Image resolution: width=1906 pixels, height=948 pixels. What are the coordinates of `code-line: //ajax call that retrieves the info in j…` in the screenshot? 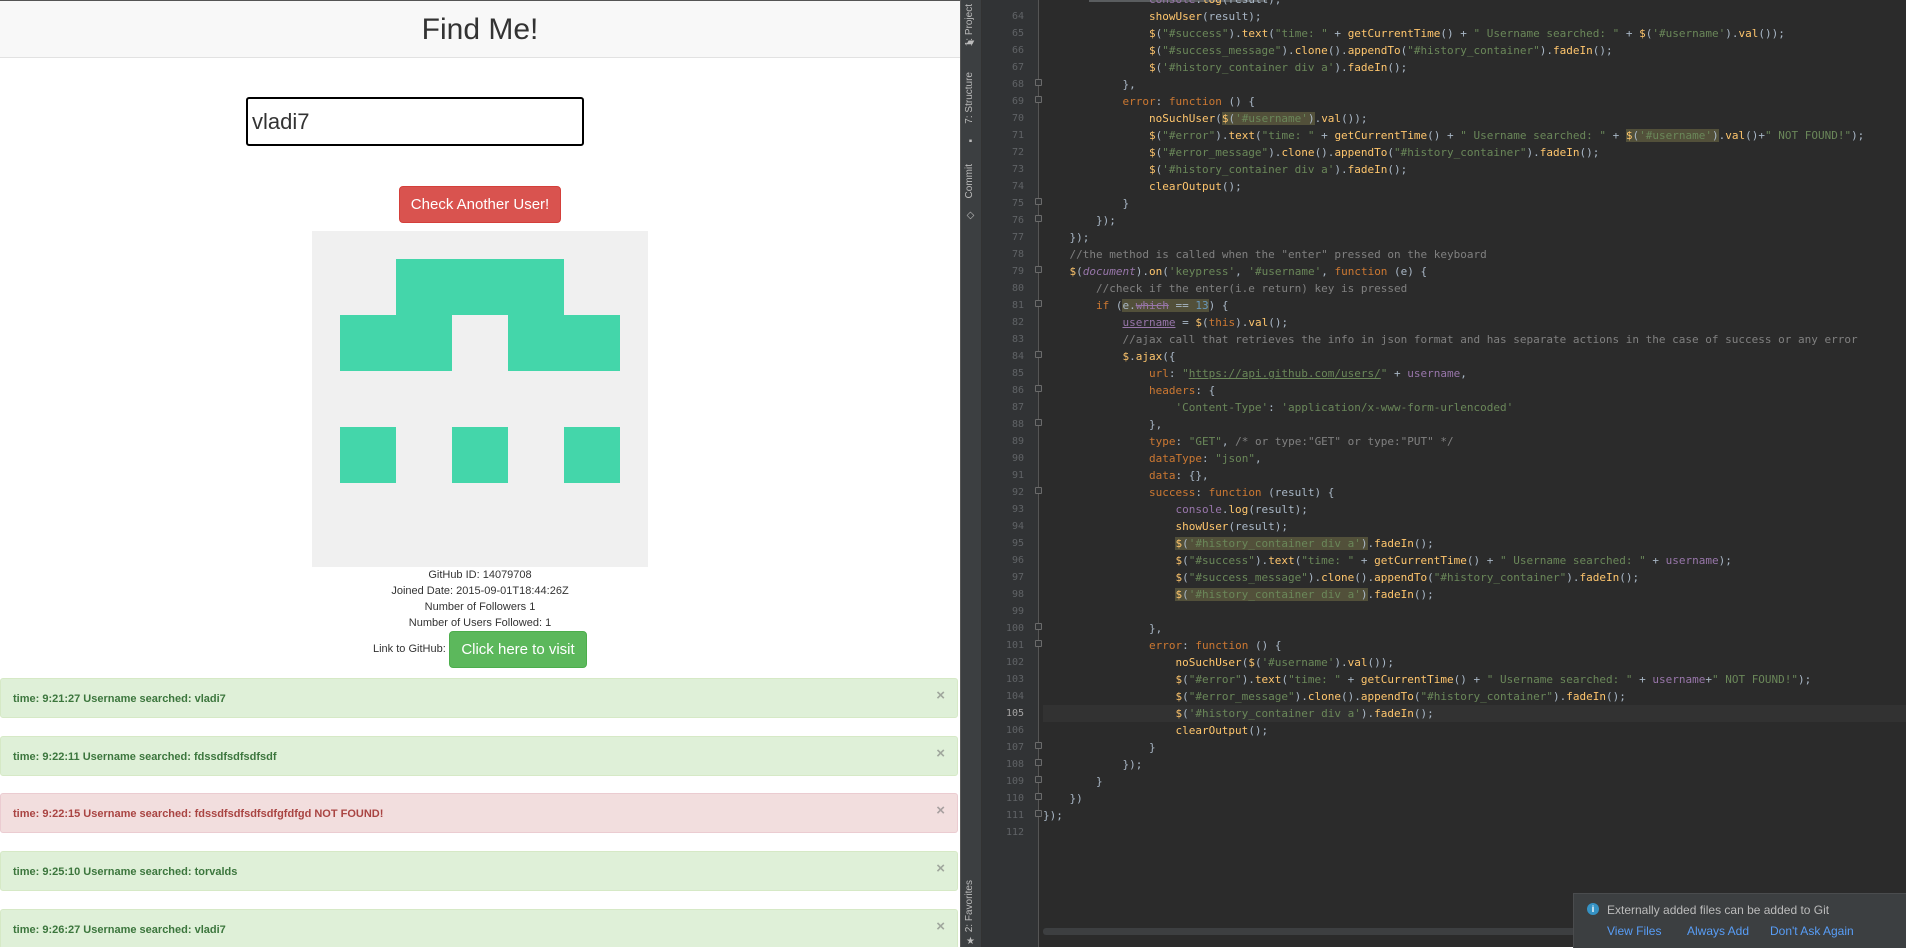 It's located at (1490, 339).